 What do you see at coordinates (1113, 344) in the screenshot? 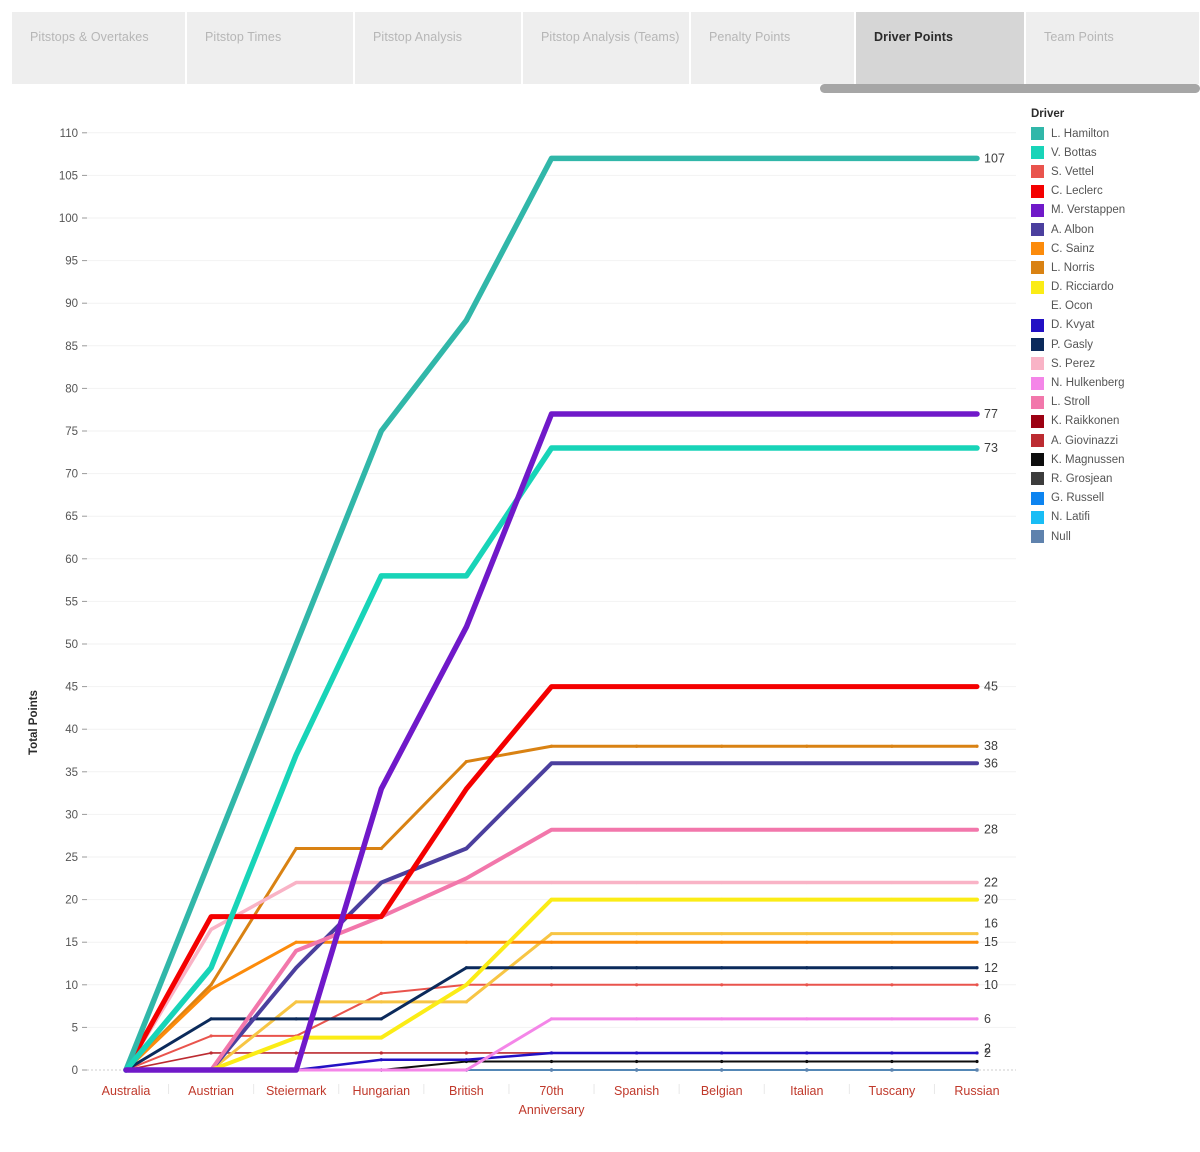
I see `legend-item: P. Gasly` at bounding box center [1113, 344].